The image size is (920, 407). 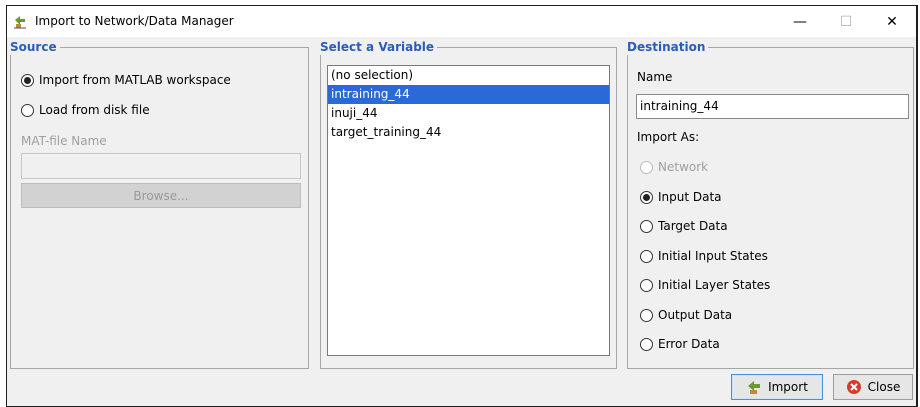 I want to click on list-item: inuji_44, so click(x=468, y=113).